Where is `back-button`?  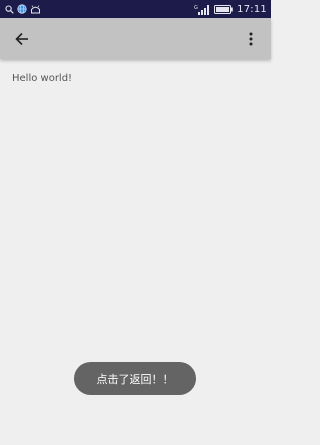 back-button is located at coordinates (22, 39).